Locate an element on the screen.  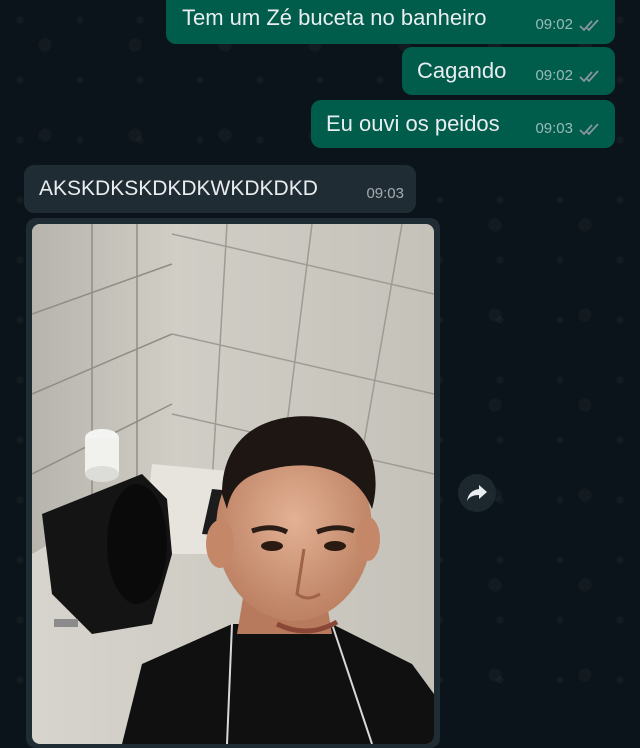
message-outgoing: Eu ouvi os peidos 09:03 is located at coordinates (463, 124).